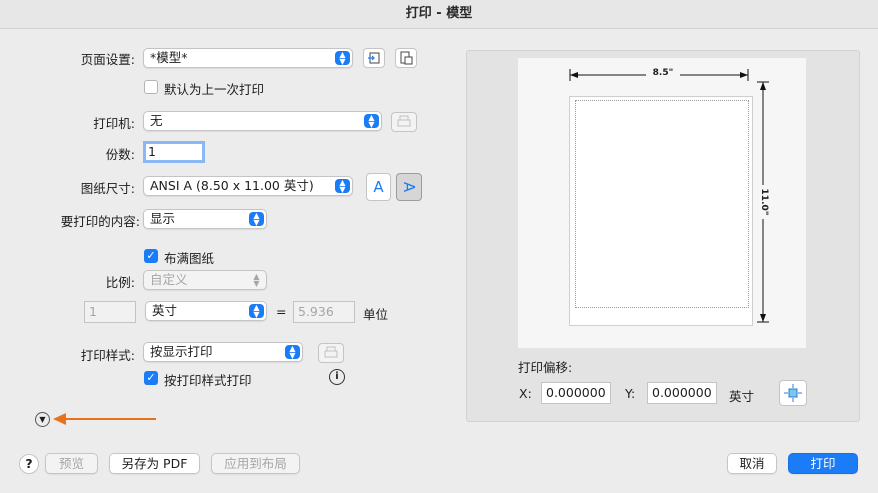 The image size is (878, 493). I want to click on info-icon: i, so click(337, 377).